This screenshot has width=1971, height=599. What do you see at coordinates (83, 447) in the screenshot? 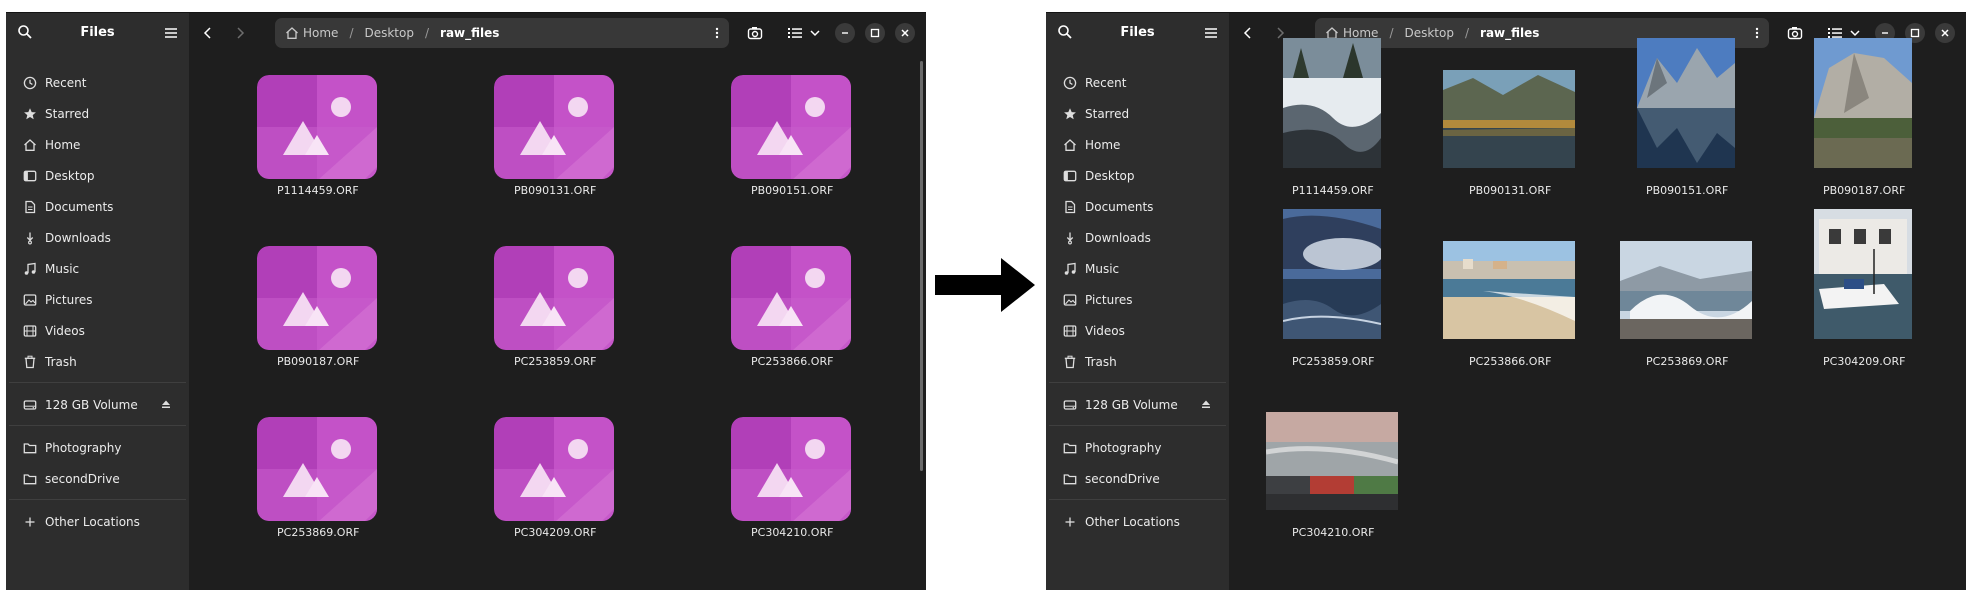
I see `sidebar-item-label: Photography` at bounding box center [83, 447].